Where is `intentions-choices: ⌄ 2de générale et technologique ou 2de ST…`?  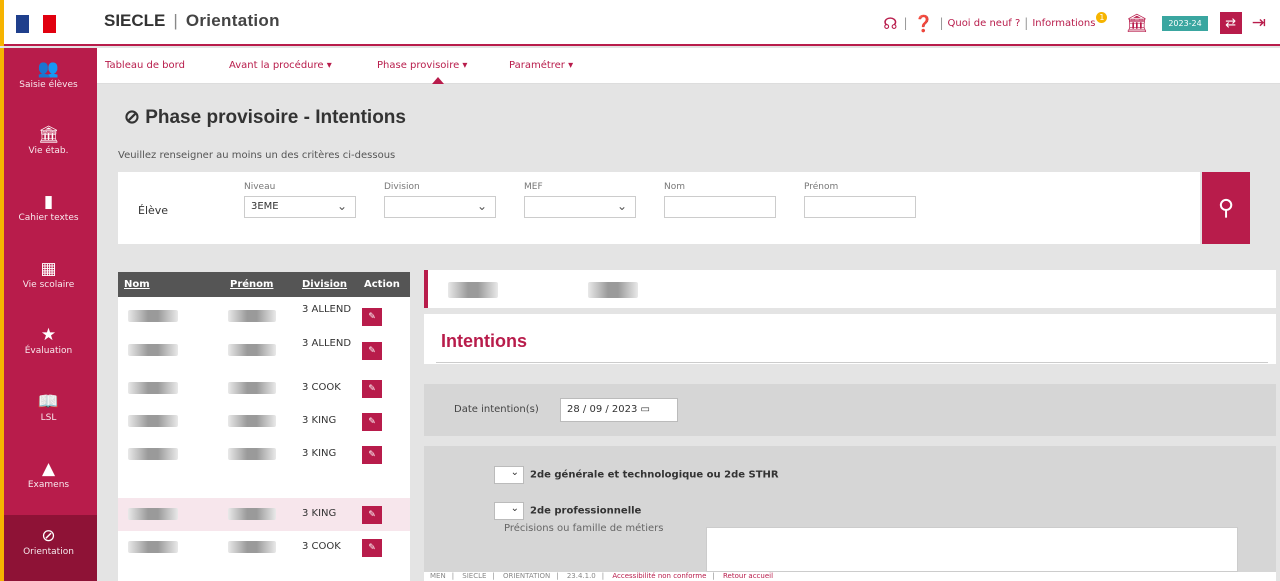 intentions-choices: ⌄ 2de générale et technologique ou 2de ST… is located at coordinates (850, 509).